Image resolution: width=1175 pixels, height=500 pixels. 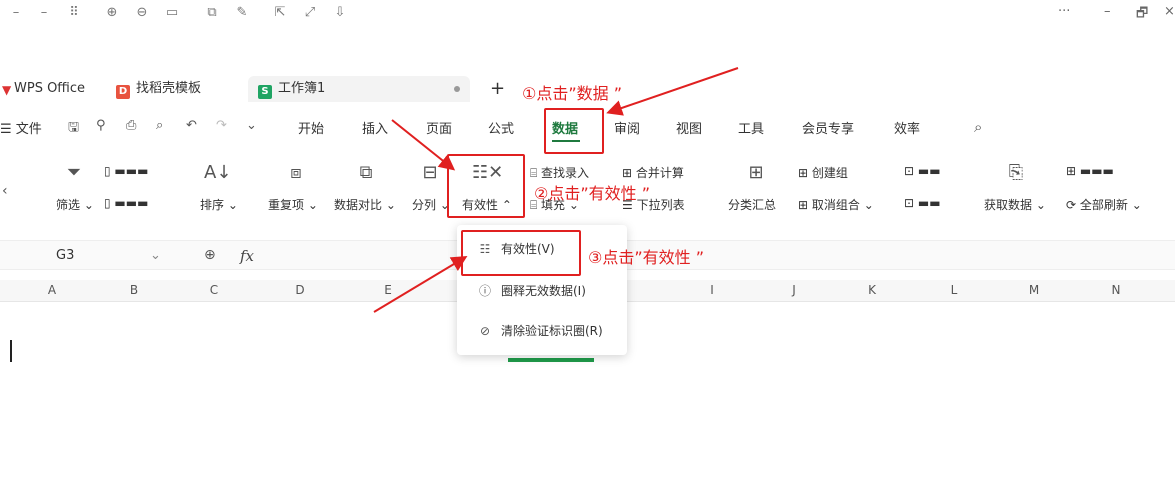 What do you see at coordinates (592, 193) in the screenshot?
I see `annotation-step2: ②点击”有效性 ”` at bounding box center [592, 193].